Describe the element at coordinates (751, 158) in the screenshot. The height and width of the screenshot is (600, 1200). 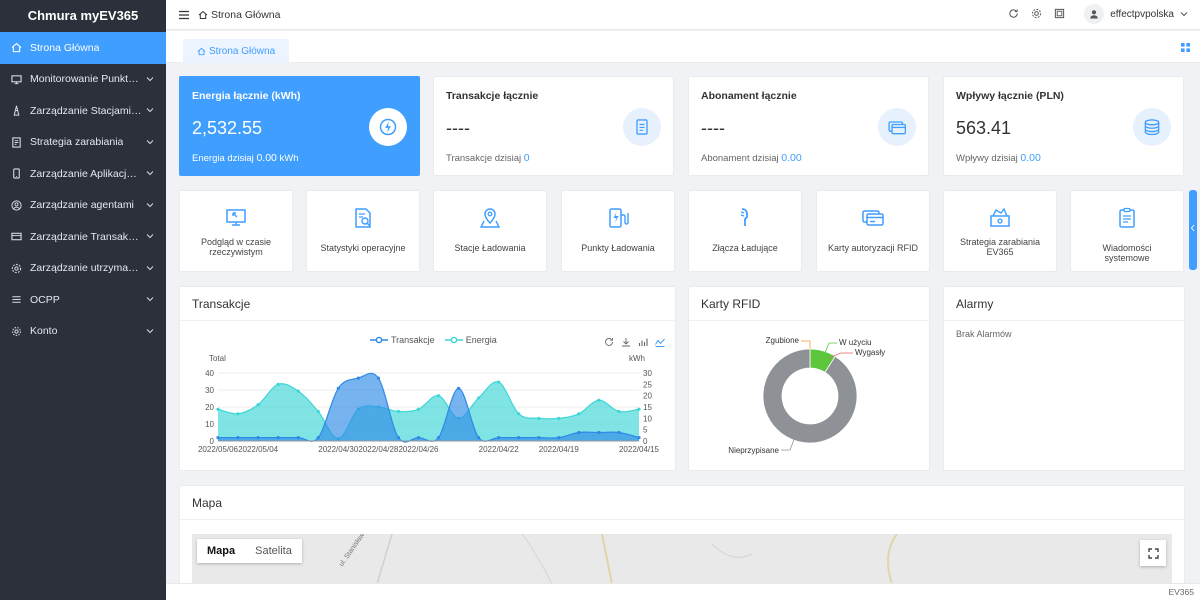
I see `stat-subtitle: Abonament dzisiaj 0.00` at that location.